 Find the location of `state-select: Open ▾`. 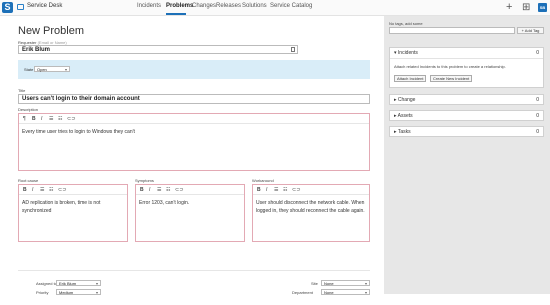

state-select: Open ▾ is located at coordinates (52, 69).